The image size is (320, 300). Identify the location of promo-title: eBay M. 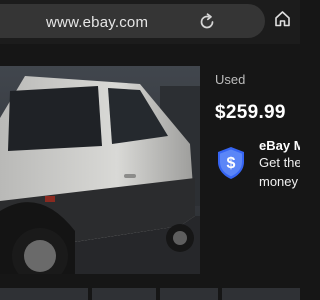
(279, 145).